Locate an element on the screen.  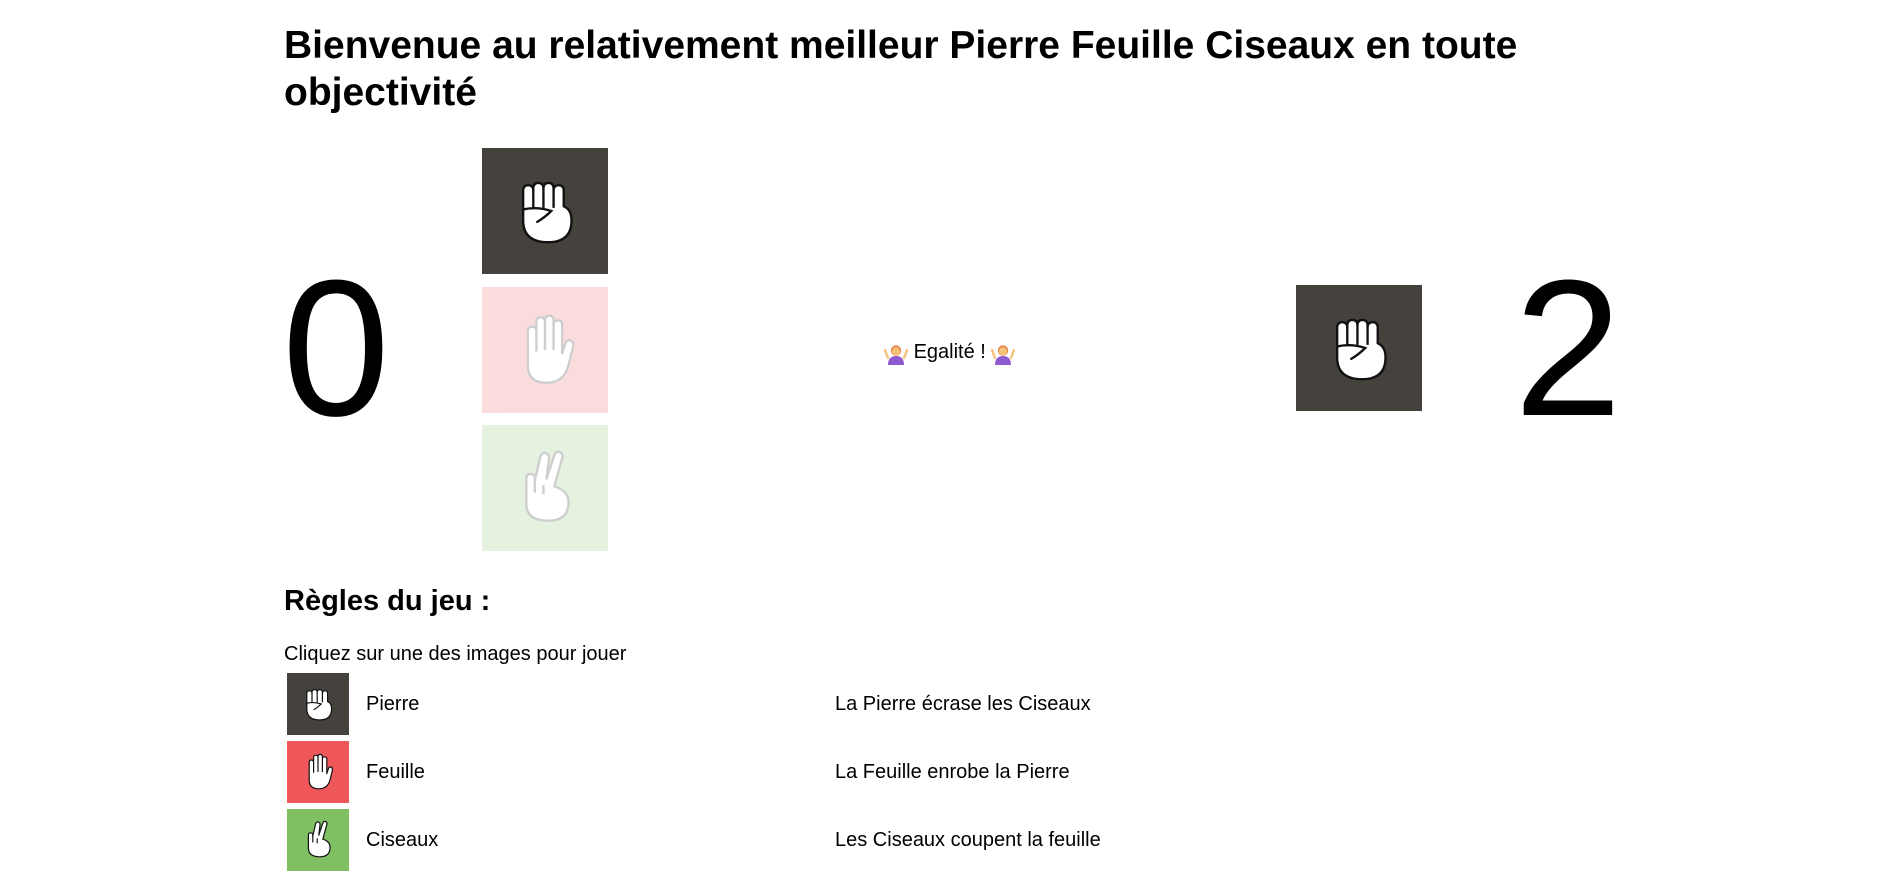
scissors-choice-button is located at coordinates (545, 488).